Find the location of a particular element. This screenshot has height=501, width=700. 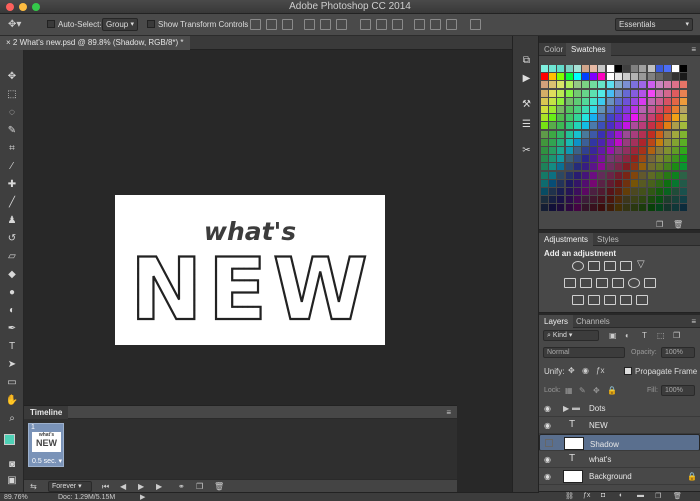

tab-color: Color is located at coordinates (553, 49).